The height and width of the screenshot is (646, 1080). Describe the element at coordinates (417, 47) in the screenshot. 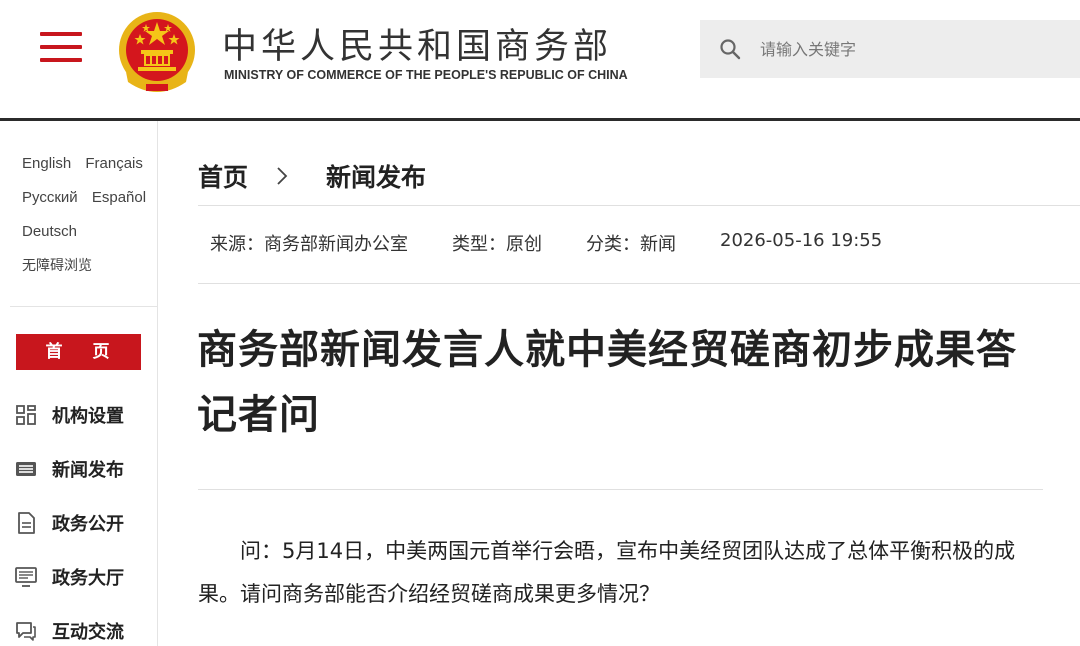

I see `site-title: 中华人民共和国商务部` at that location.